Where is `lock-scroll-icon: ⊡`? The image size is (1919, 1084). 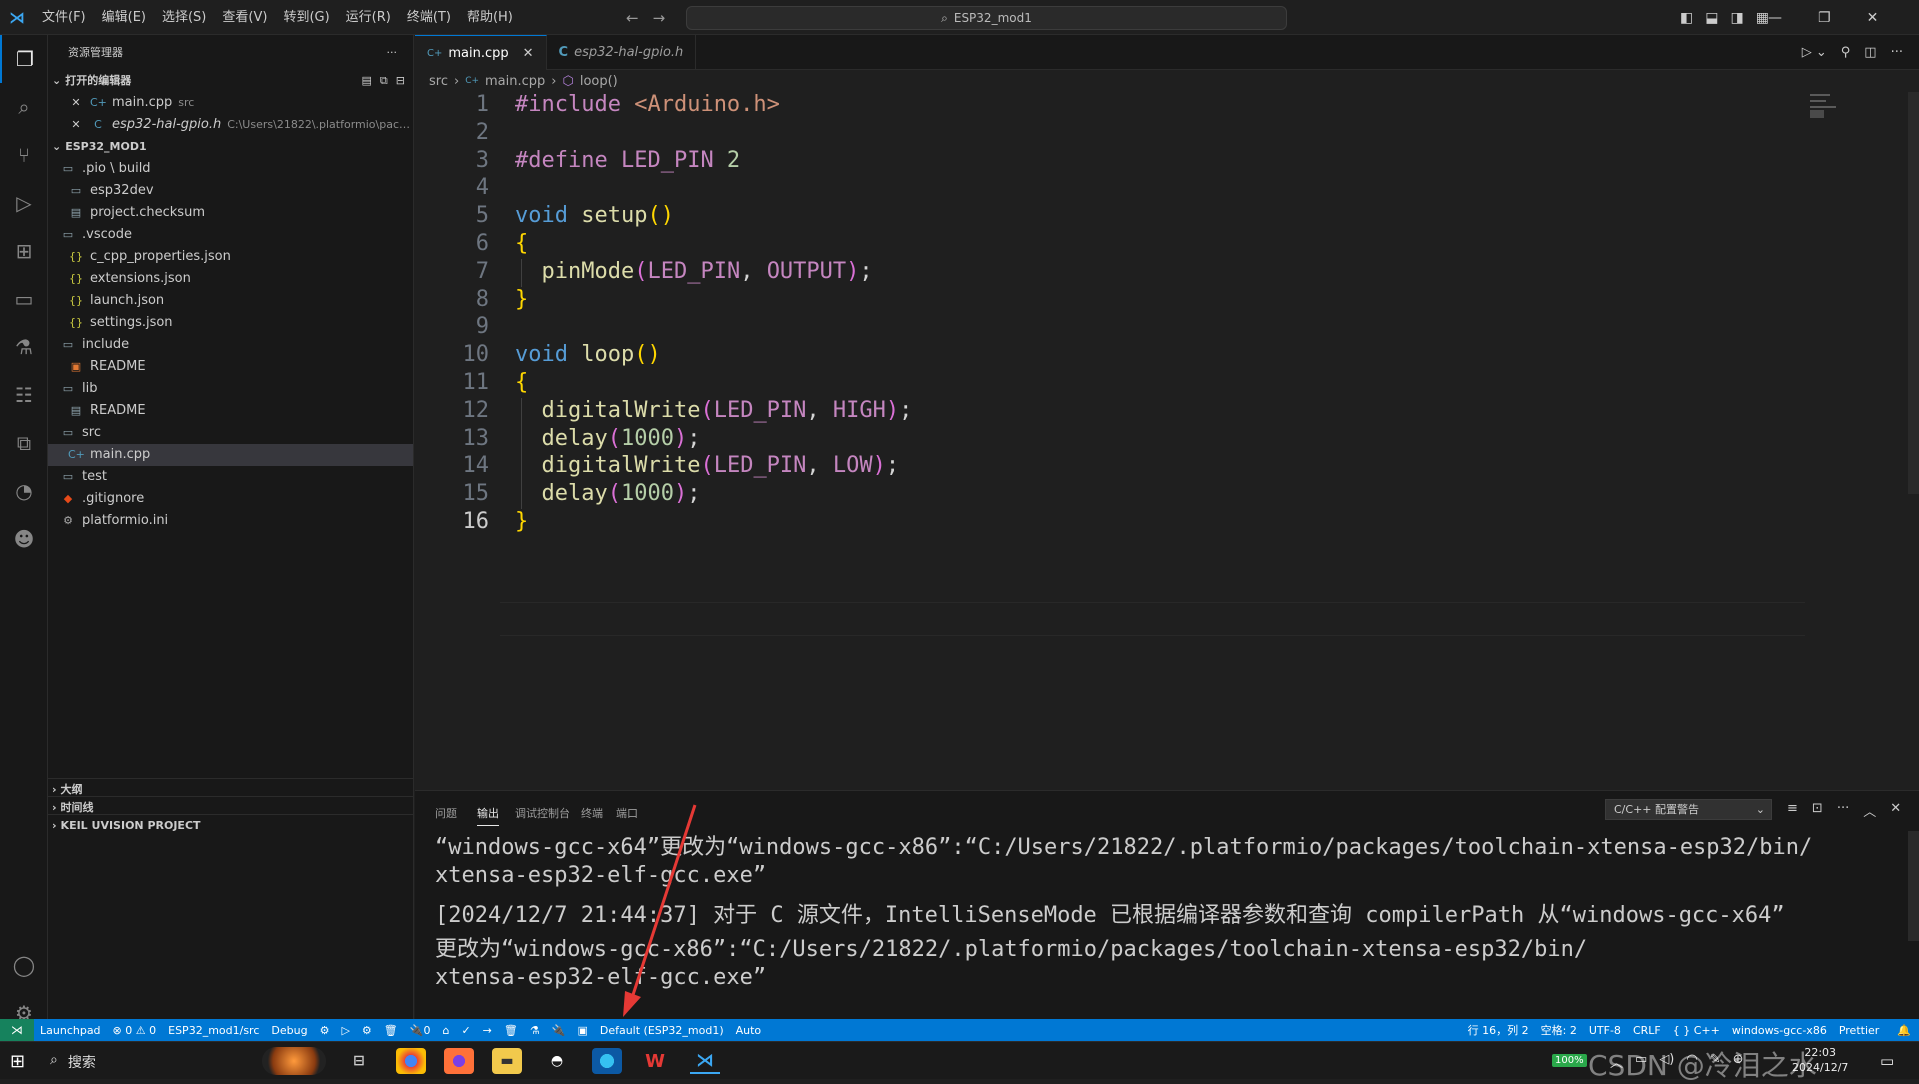
lock-scroll-icon: ⊡ is located at coordinates (1817, 810).